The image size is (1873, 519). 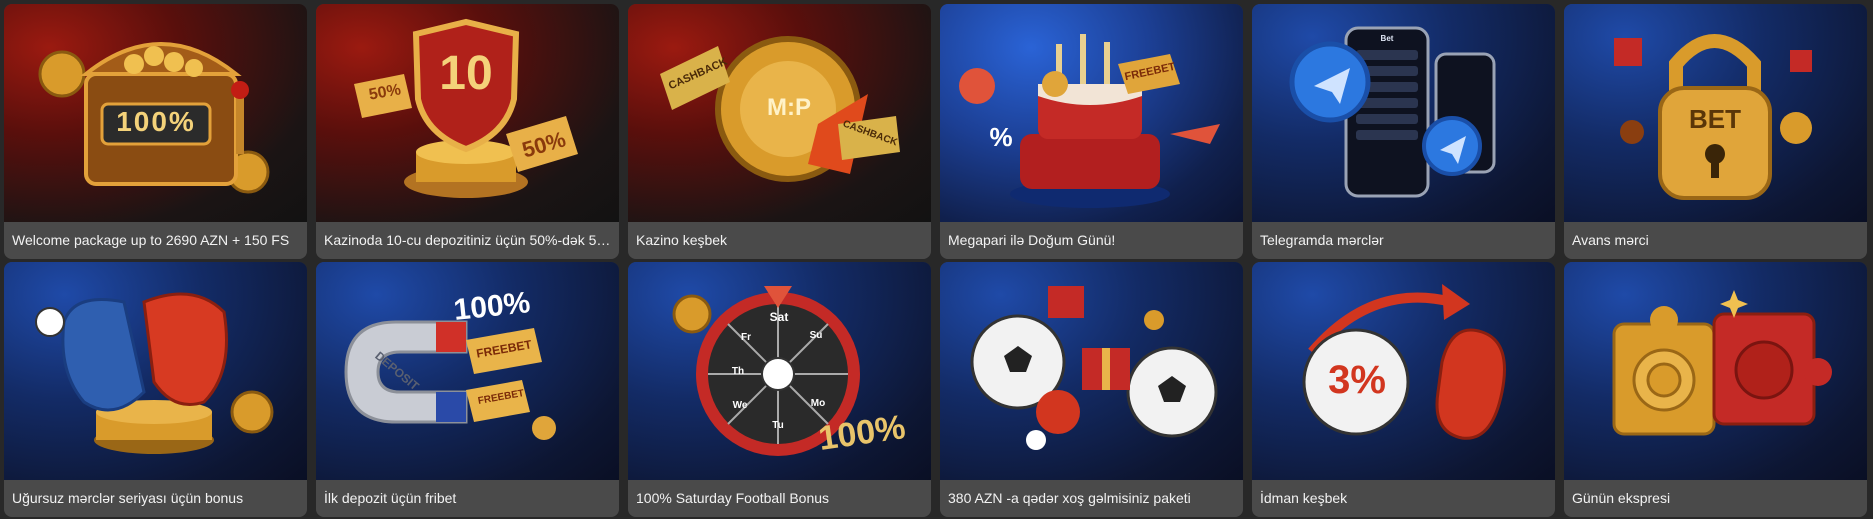 What do you see at coordinates (155, 371) in the screenshot?
I see `promo-image-theatre-masks` at bounding box center [155, 371].